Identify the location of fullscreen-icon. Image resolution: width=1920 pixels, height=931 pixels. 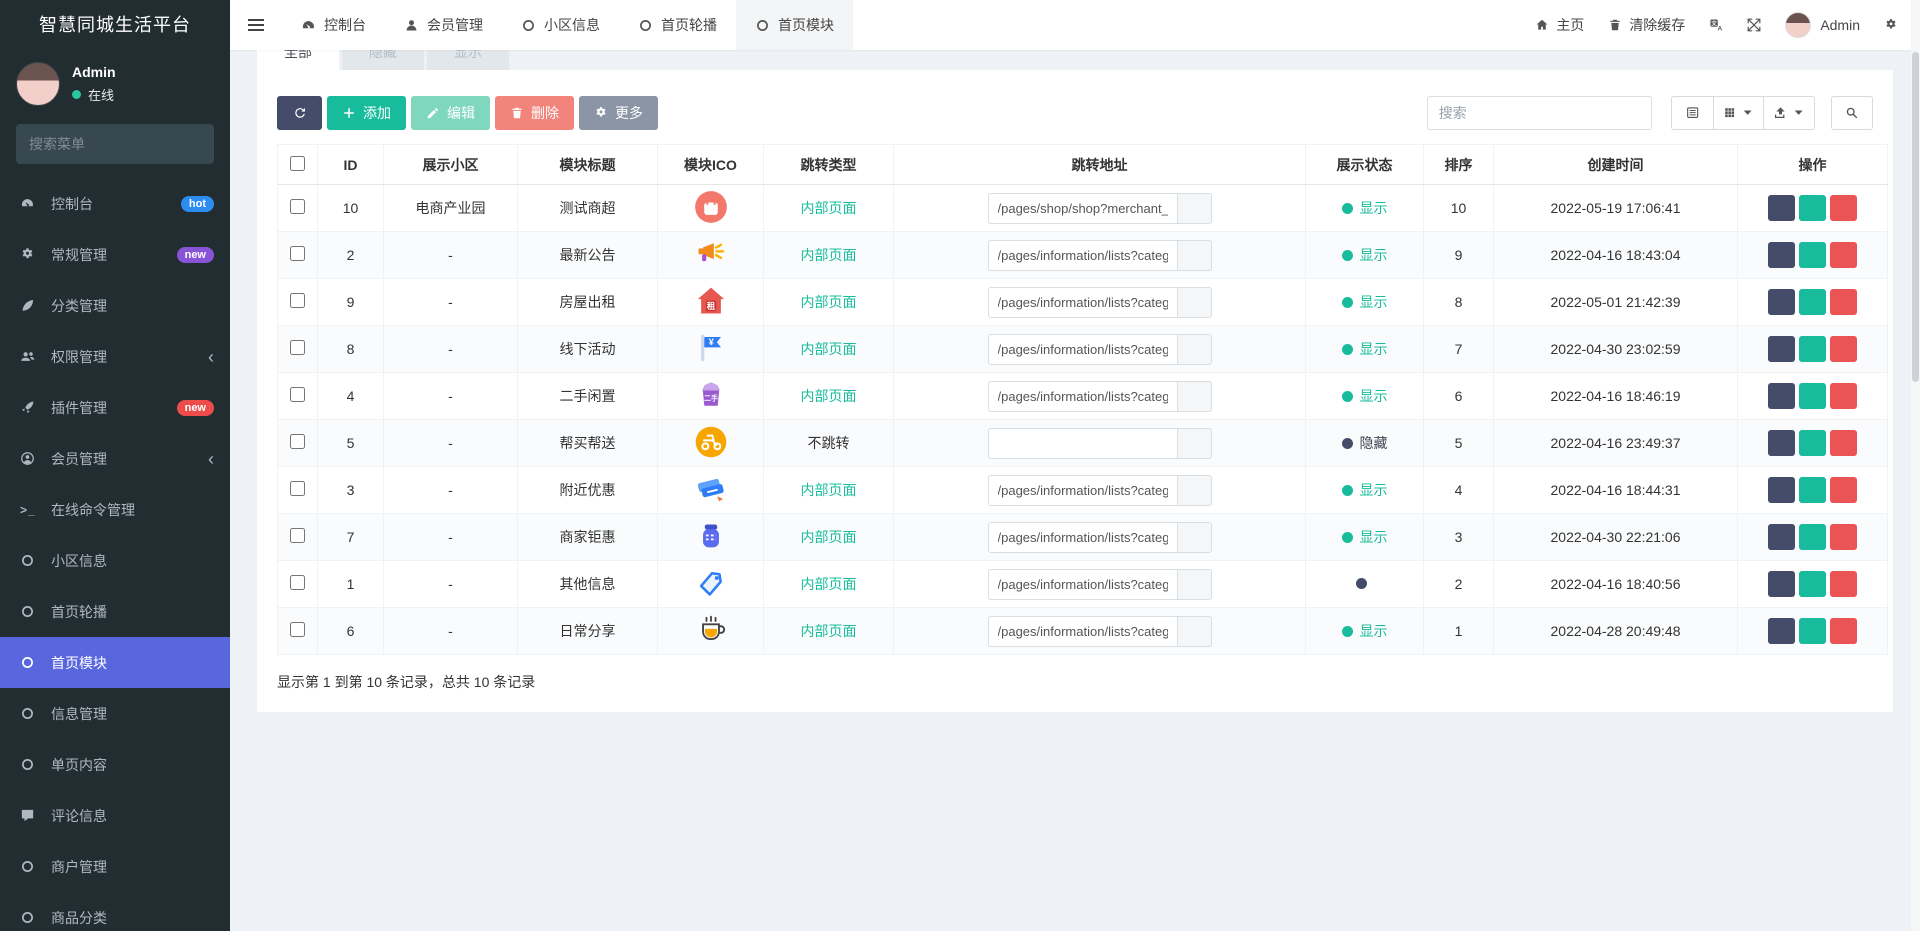
(1754, 25).